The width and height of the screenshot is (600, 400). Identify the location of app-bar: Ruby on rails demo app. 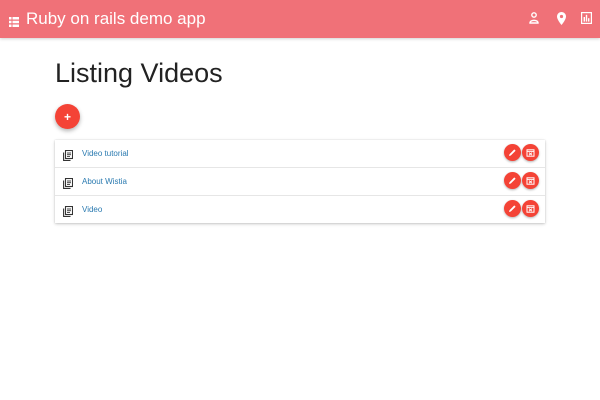
(300, 19).